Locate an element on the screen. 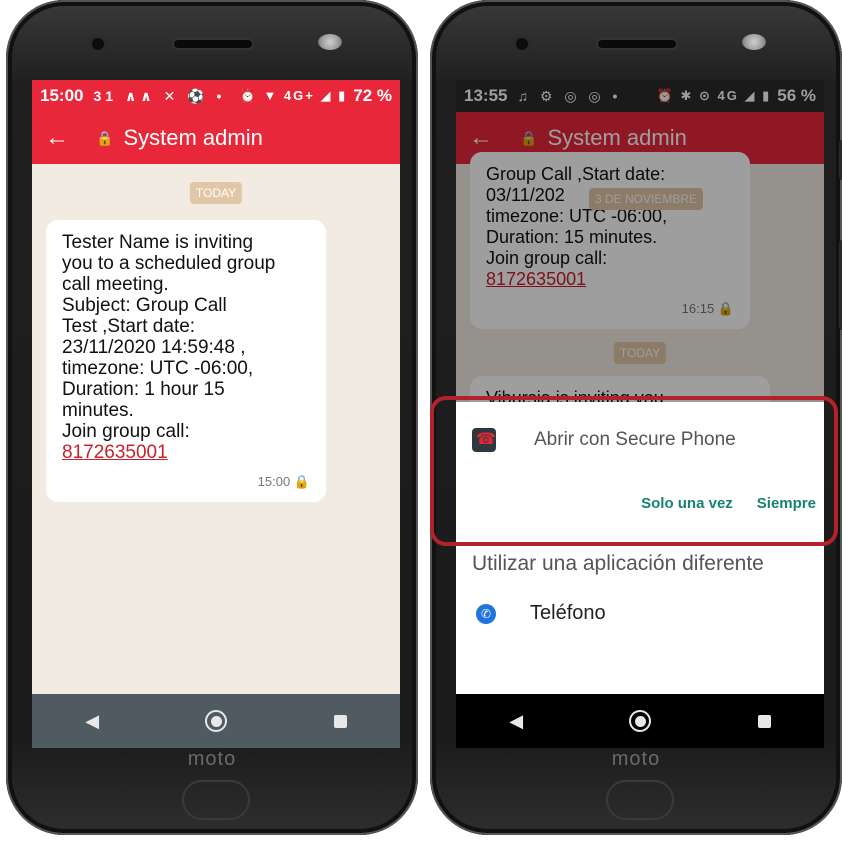 This screenshot has height=841, width=842. message-line: you to a scheduled group is located at coordinates (169, 263).